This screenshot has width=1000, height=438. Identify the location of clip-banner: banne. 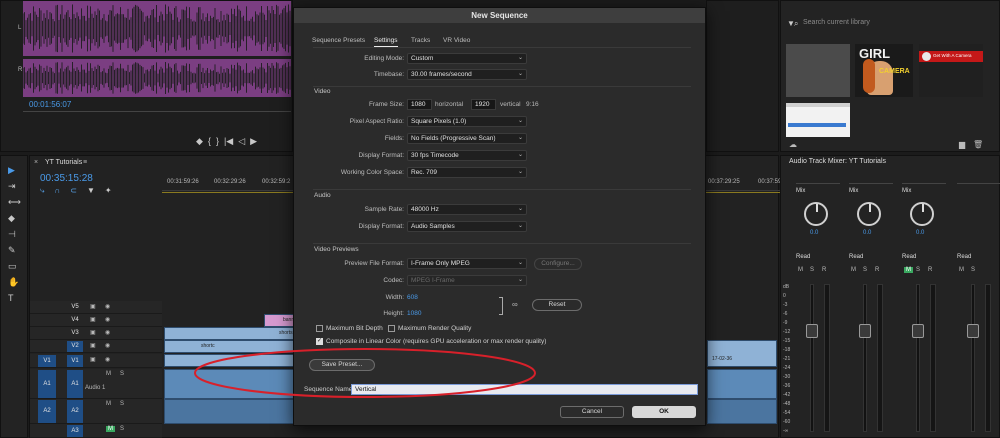
(280, 320).